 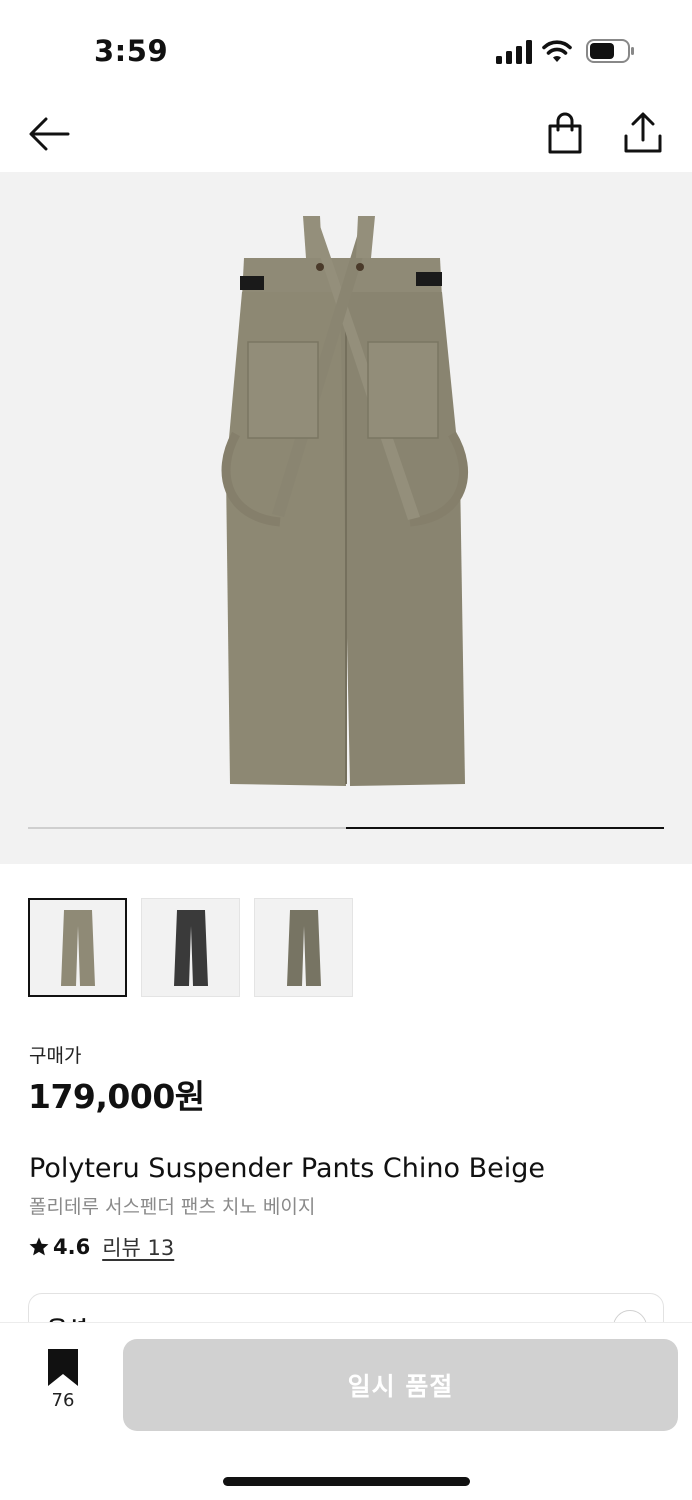 I want to click on battery-icon, so click(x=610, y=51).